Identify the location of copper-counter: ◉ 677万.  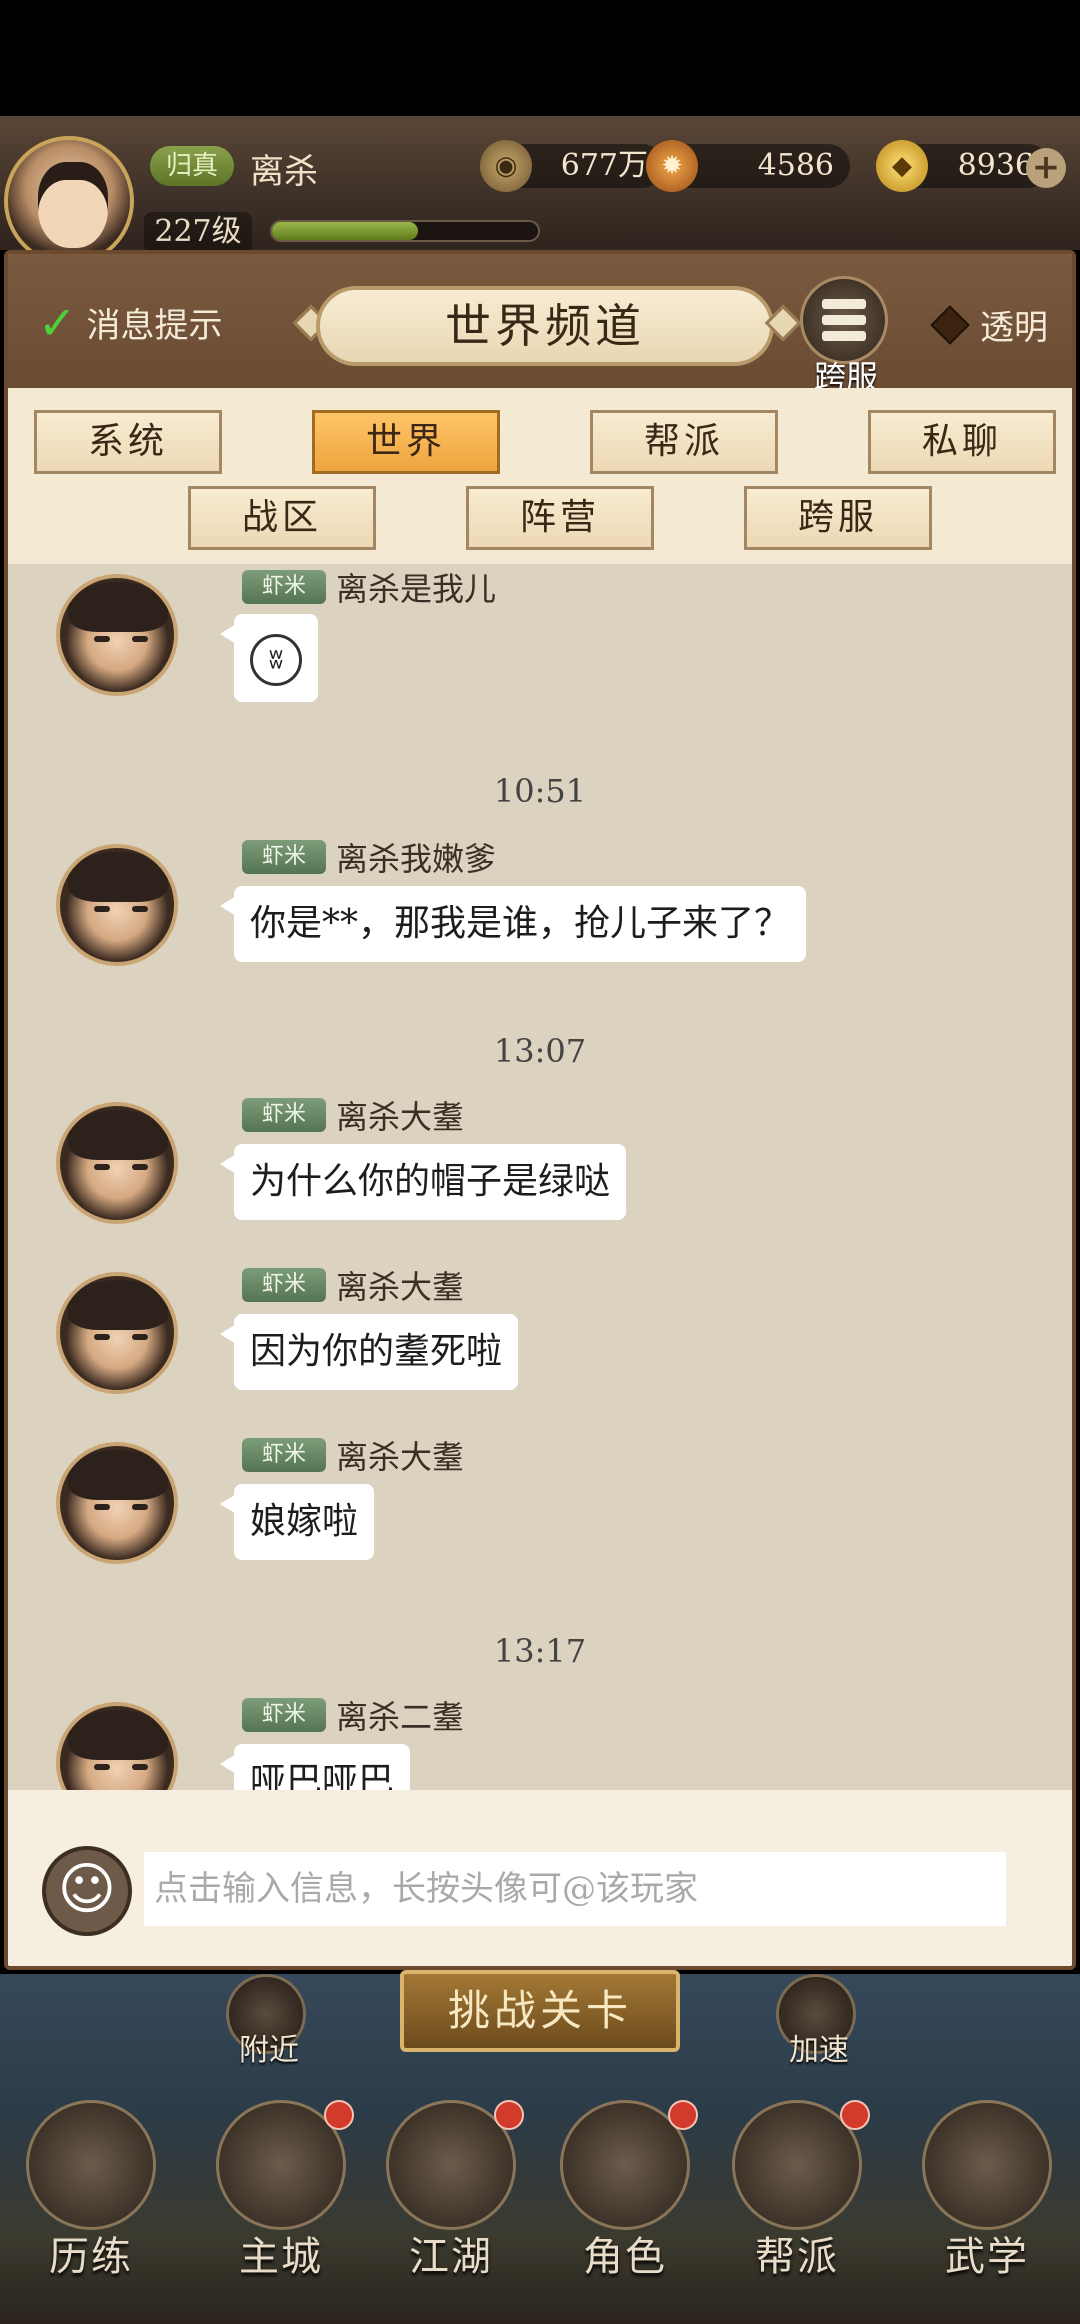
(572, 166).